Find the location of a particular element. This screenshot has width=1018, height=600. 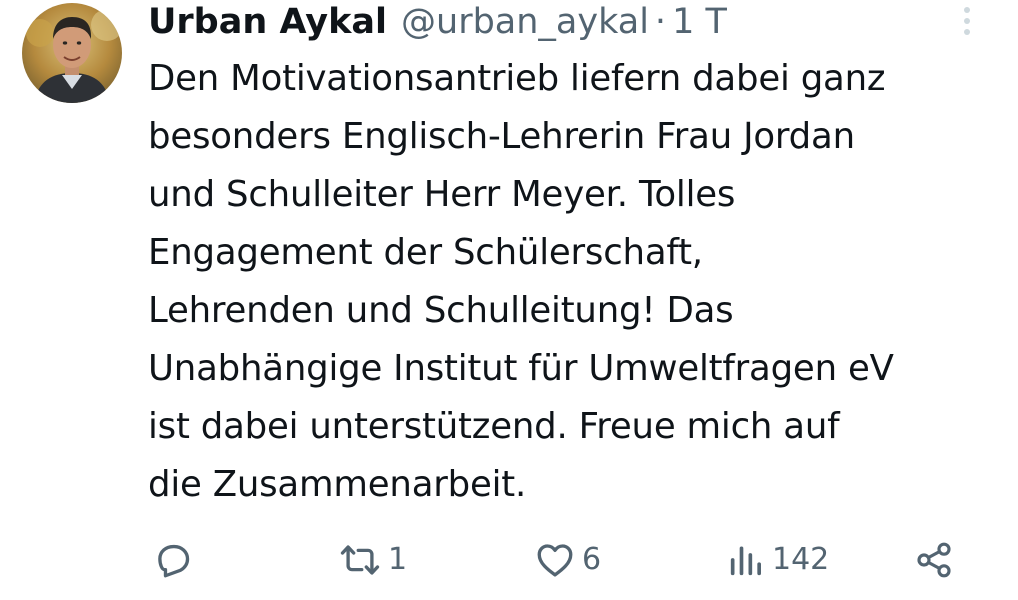

share-button is located at coordinates (934, 560).